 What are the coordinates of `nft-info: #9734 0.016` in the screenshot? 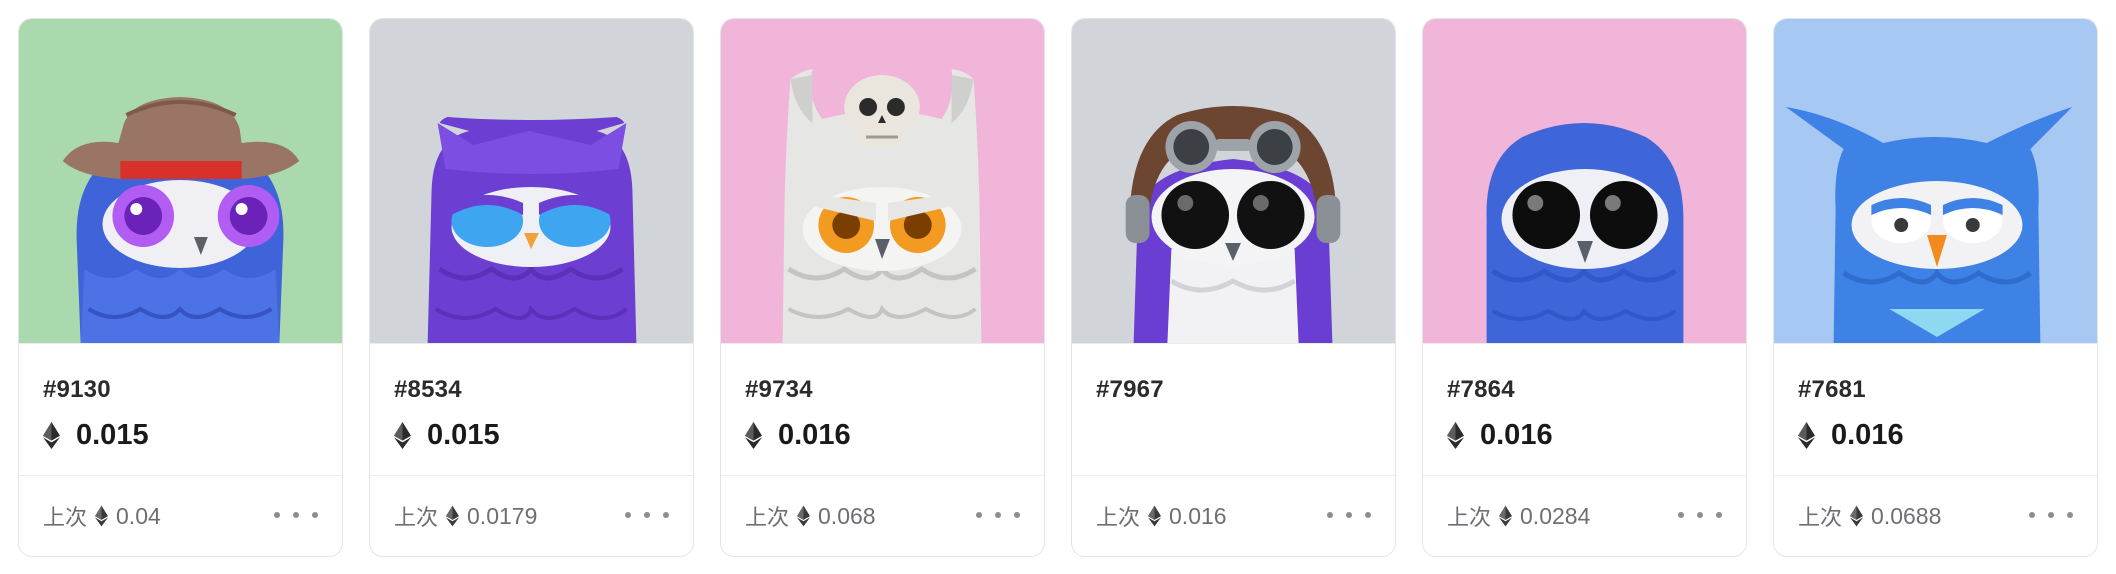 It's located at (882, 409).